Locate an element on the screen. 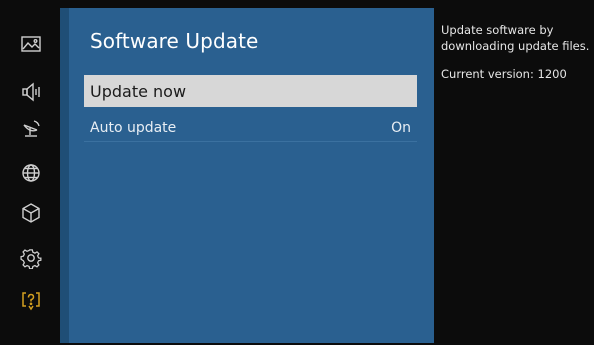  update-now-label: Update now is located at coordinates (138, 91).